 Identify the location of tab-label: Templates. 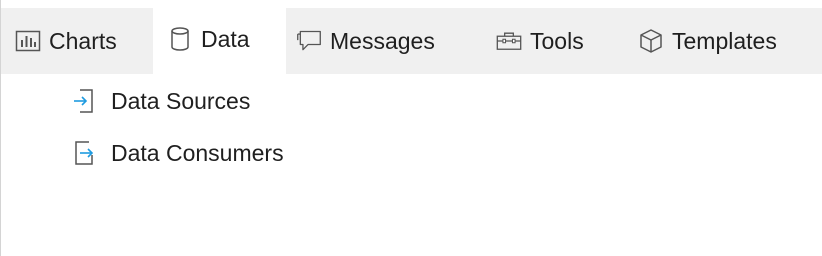
(724, 40).